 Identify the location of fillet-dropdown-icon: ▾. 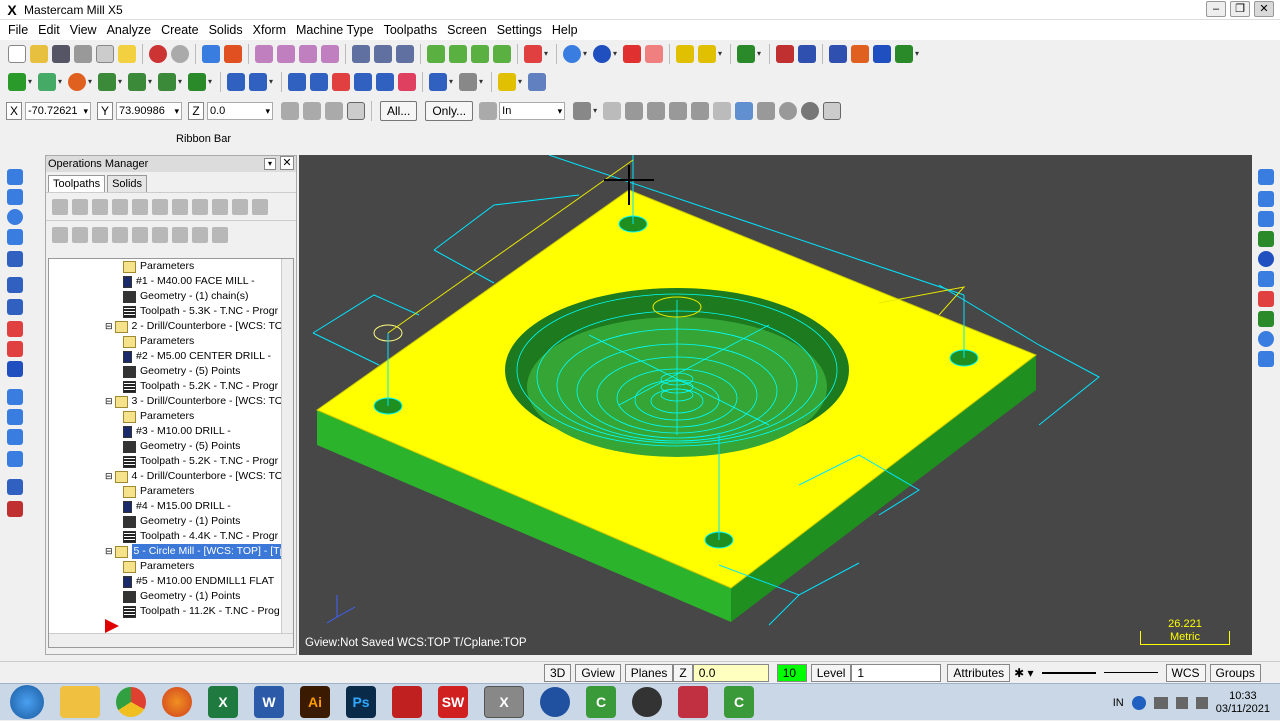
(122, 82).